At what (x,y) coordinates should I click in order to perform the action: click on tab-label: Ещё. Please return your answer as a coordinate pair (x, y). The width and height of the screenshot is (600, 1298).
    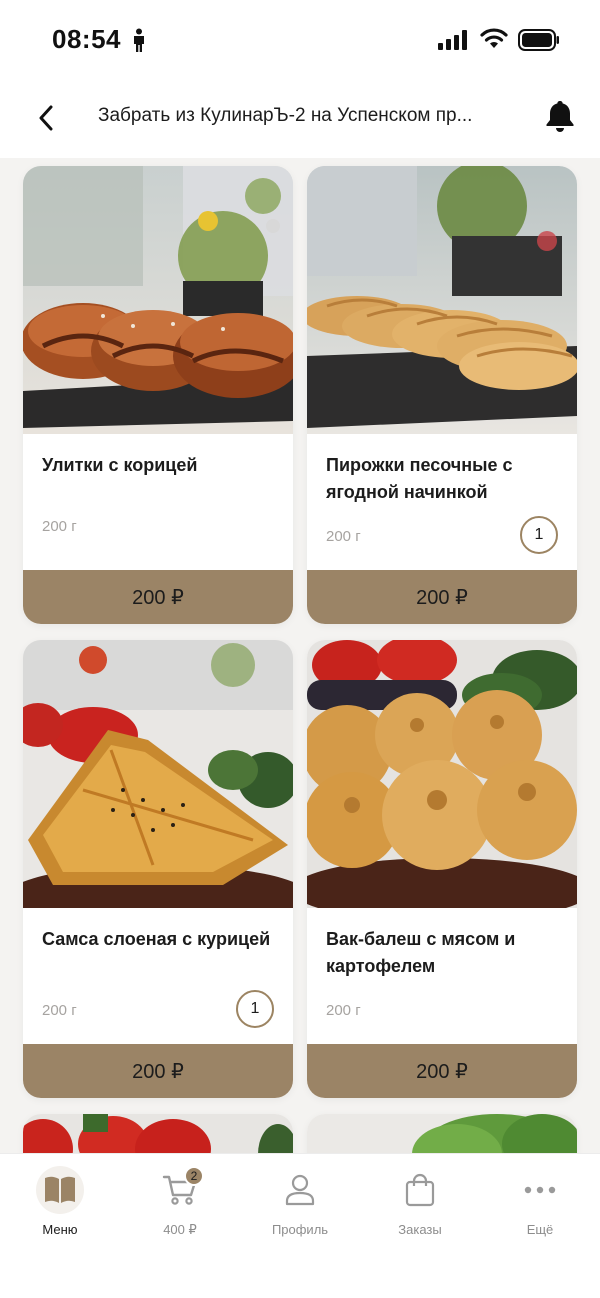
    Looking at the image, I should click on (540, 1229).